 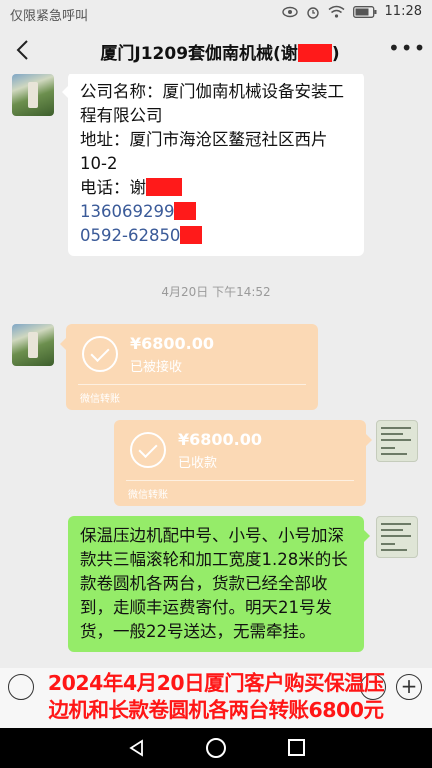 What do you see at coordinates (216, 292) in the screenshot?
I see `message-timestamp: 4月20日 下午14:52` at bounding box center [216, 292].